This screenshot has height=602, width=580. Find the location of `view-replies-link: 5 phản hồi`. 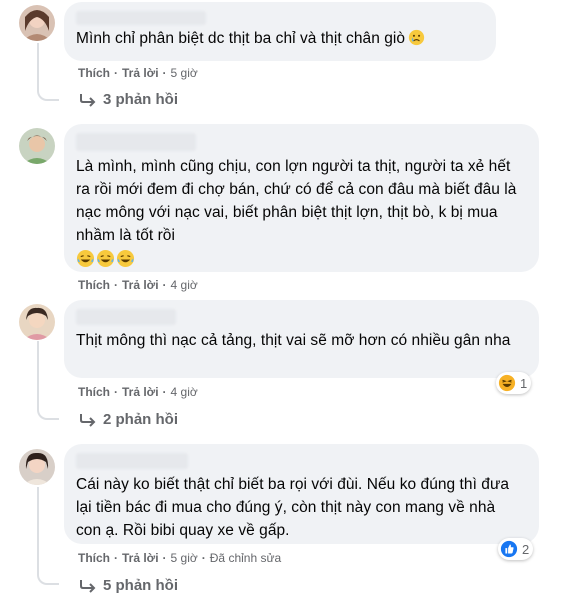

view-replies-link: 5 phản hồi is located at coordinates (128, 585).